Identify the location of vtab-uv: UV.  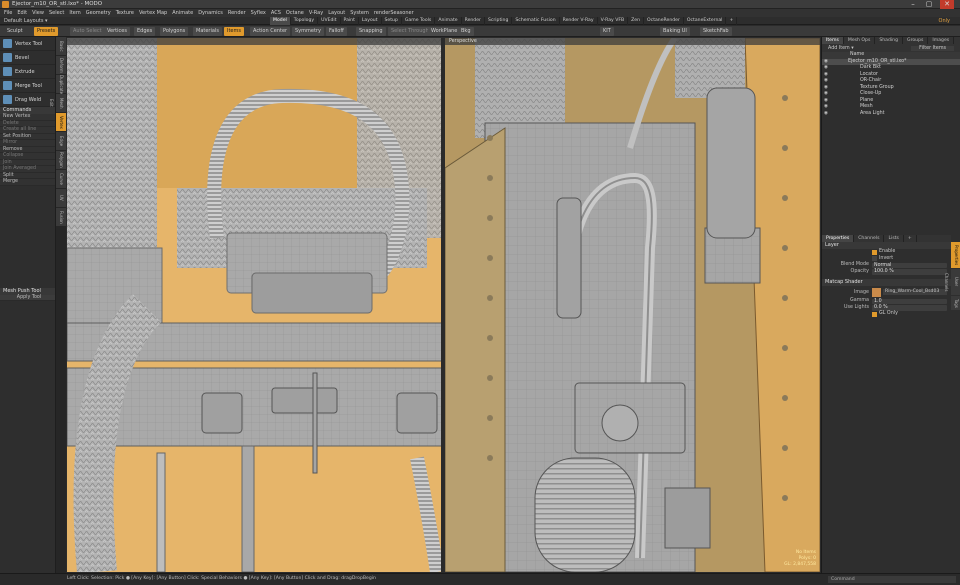
(61, 198).